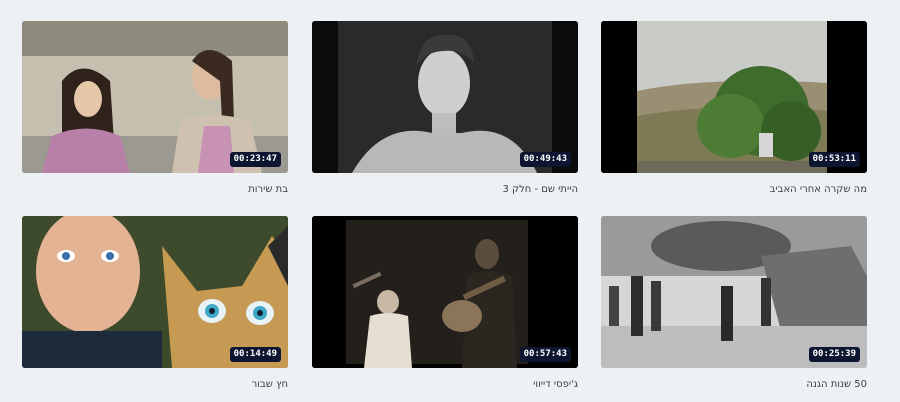 This screenshot has height=402, width=900. What do you see at coordinates (834, 354) in the screenshot?
I see `duration-badge: 00:25:39` at bounding box center [834, 354].